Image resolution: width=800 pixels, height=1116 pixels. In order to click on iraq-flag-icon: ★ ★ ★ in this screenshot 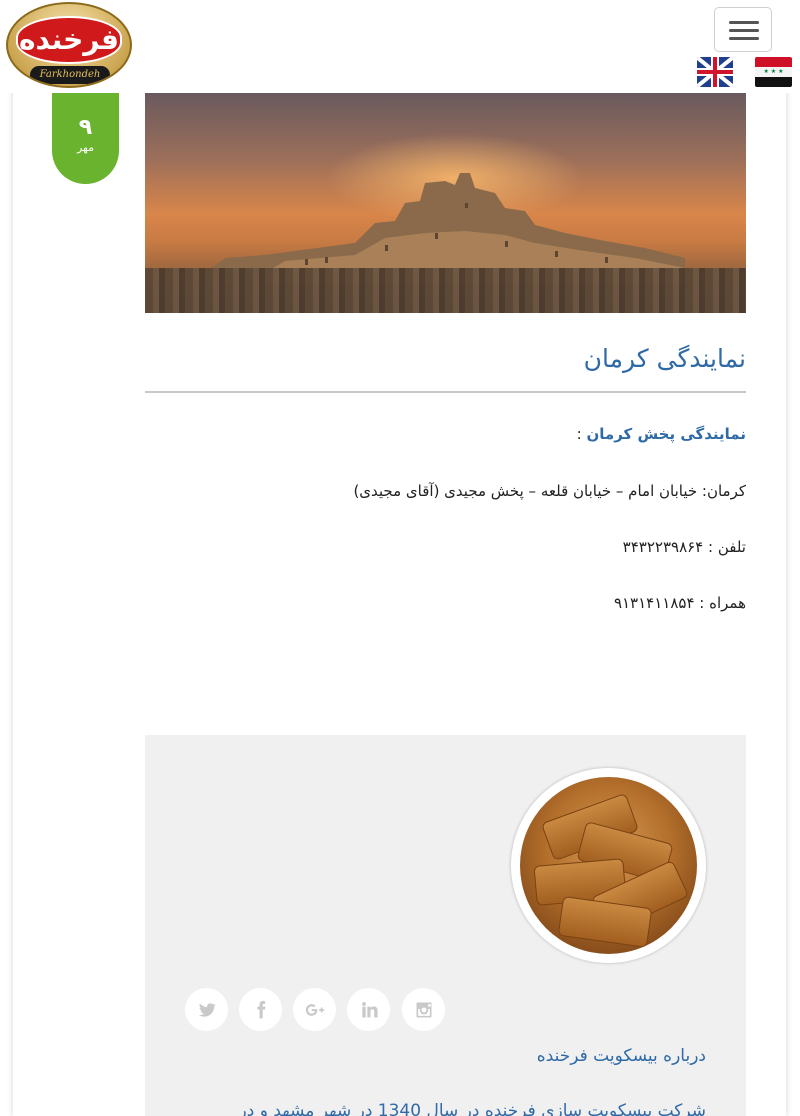, I will do `click(773, 72)`.